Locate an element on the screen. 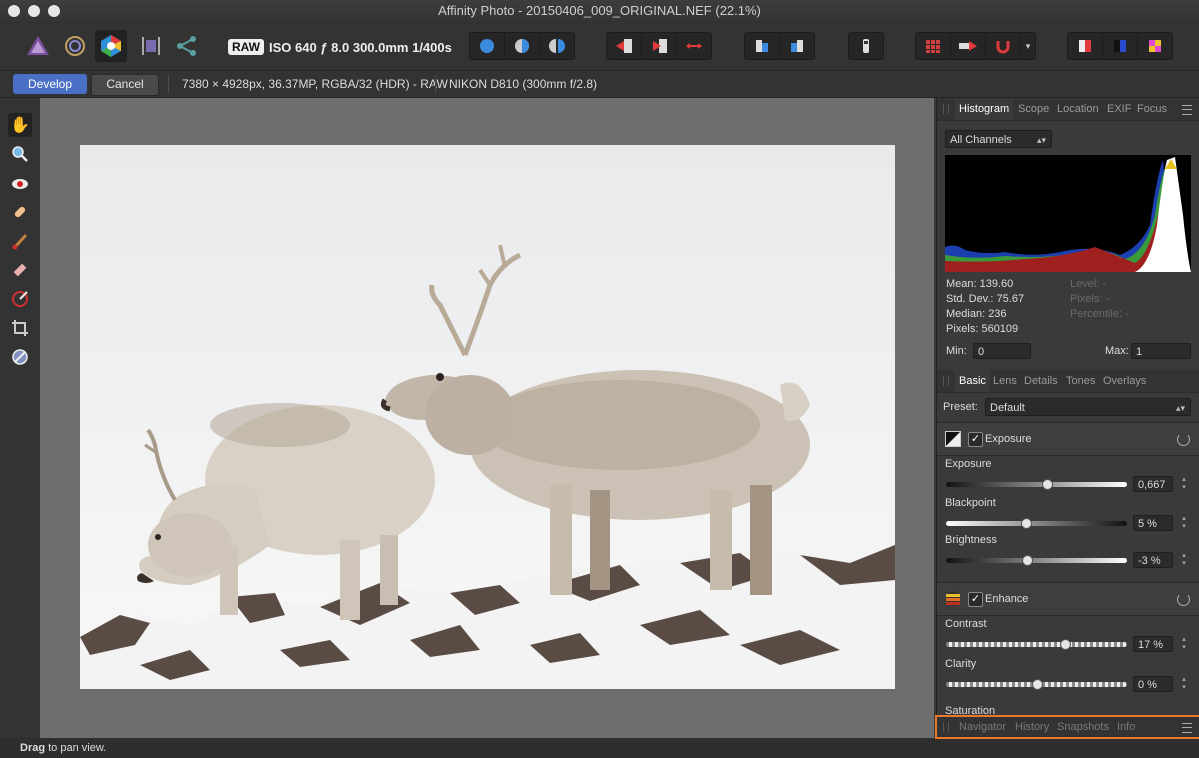 This screenshot has height=758, width=1199. tab-focus: Focus is located at coordinates (1152, 109).